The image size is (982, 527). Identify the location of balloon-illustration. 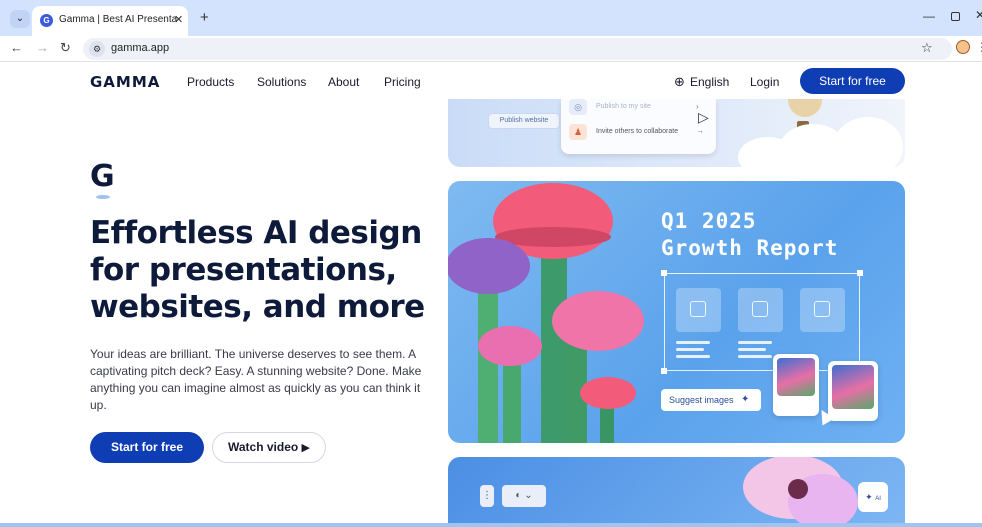
(805, 108).